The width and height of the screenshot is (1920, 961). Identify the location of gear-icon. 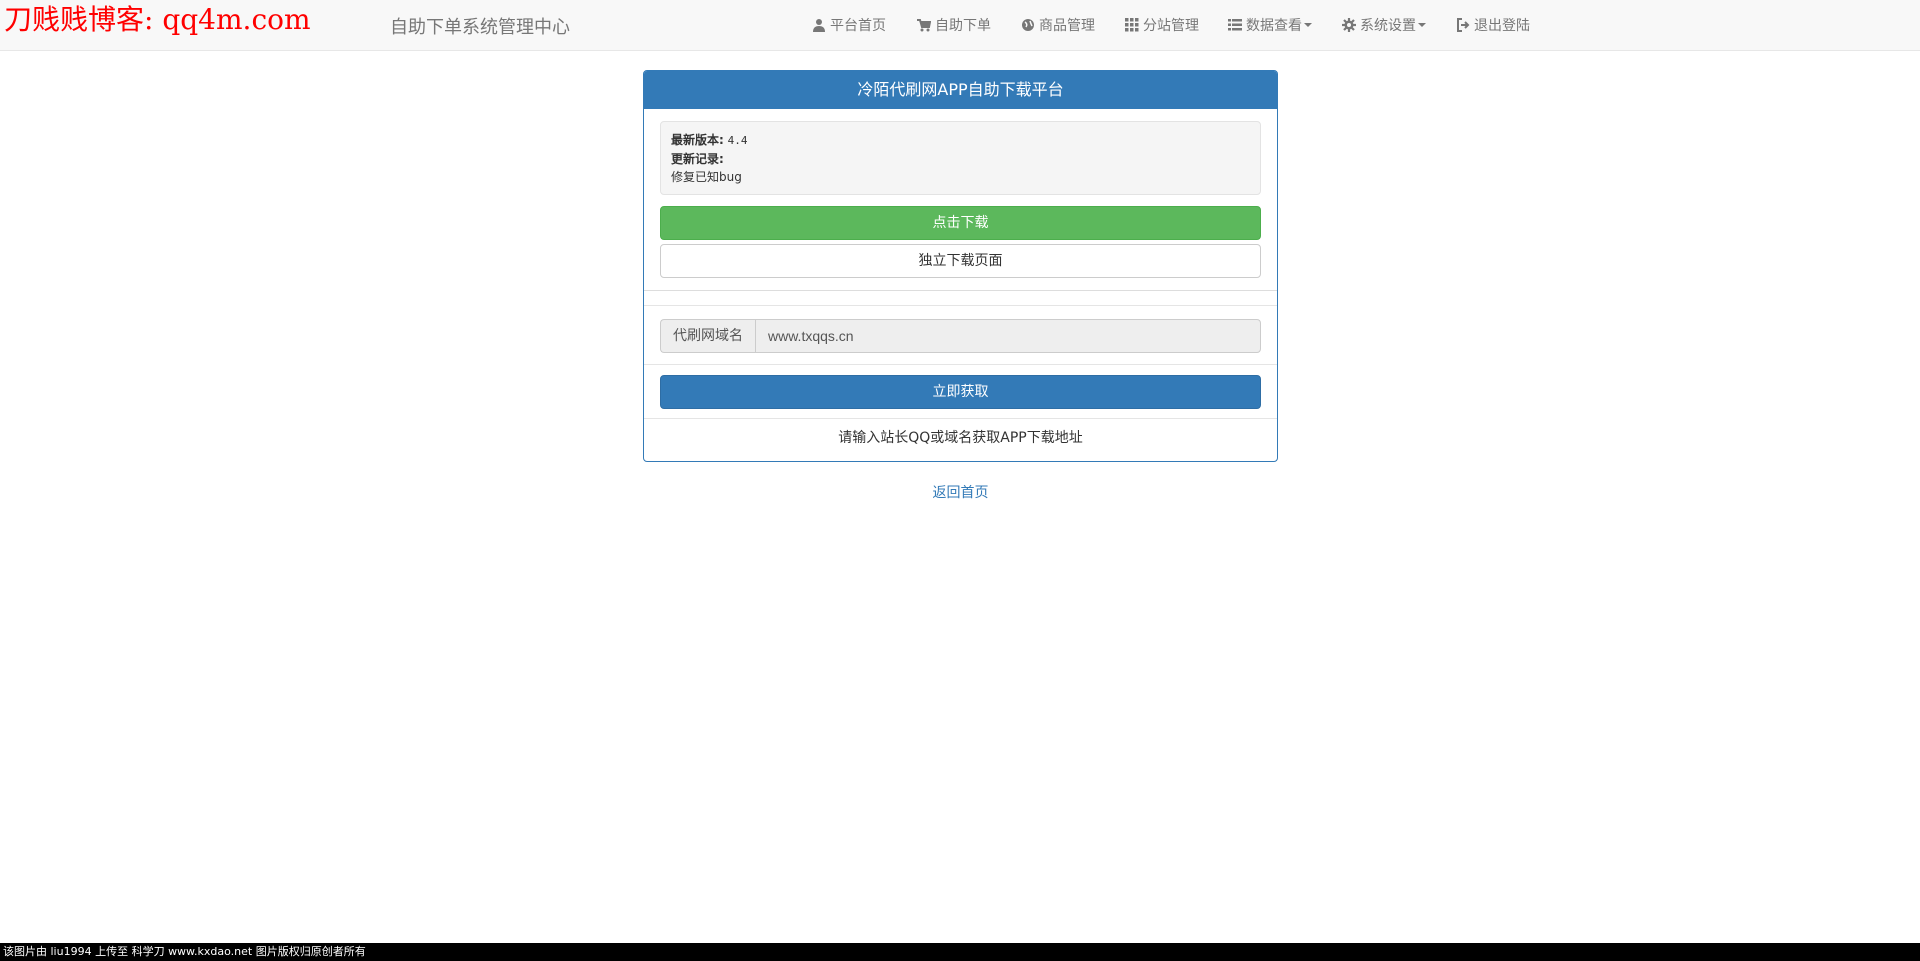
(1349, 25).